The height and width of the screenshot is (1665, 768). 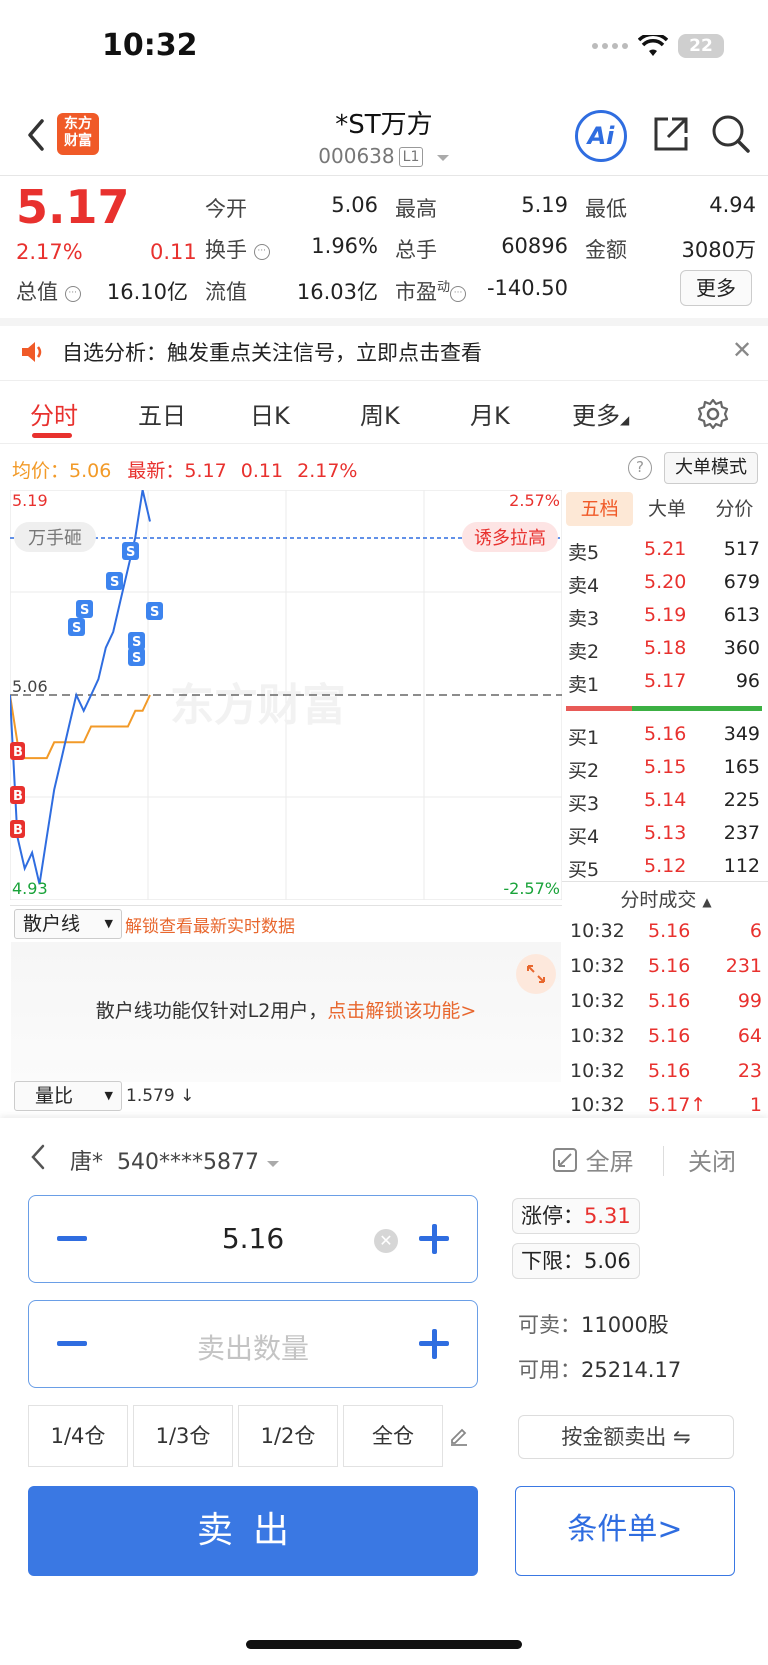 I want to click on tab-more: 更多◢, so click(x=600, y=413).